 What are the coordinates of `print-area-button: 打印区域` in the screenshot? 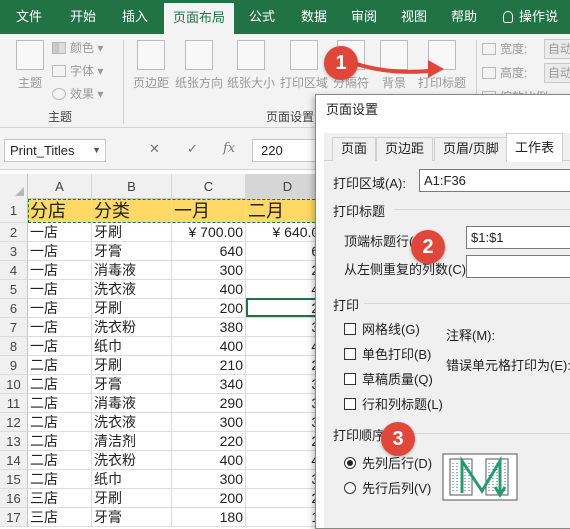 It's located at (304, 65).